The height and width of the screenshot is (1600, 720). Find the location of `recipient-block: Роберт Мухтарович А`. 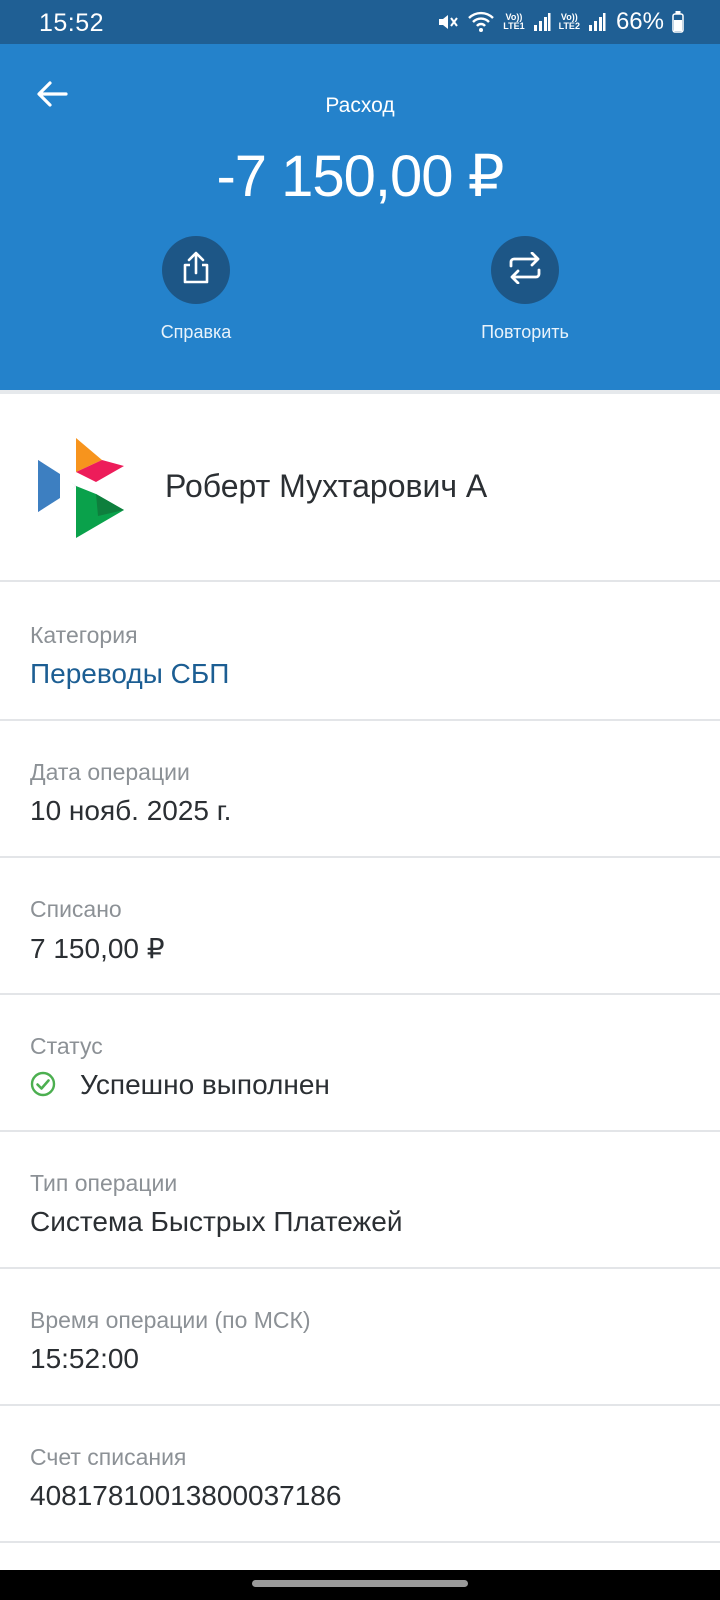

recipient-block: Роберт Мухтарович А is located at coordinates (360, 488).